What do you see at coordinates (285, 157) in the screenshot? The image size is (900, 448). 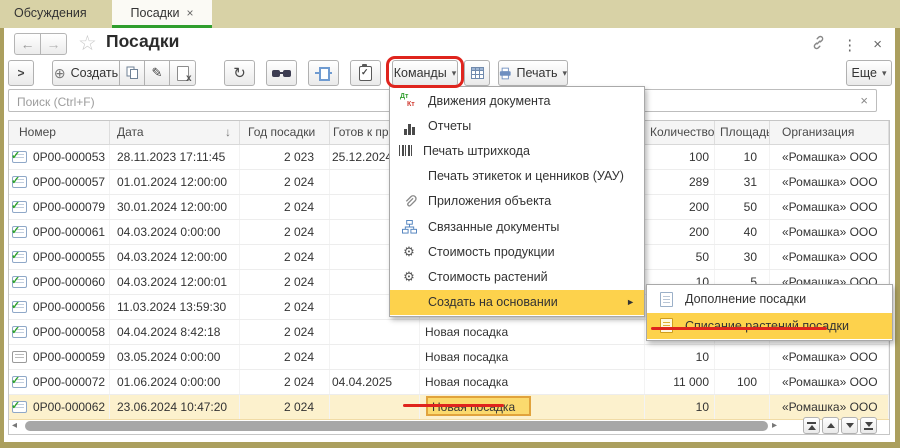 I see `cell-year: 2 023` at bounding box center [285, 157].